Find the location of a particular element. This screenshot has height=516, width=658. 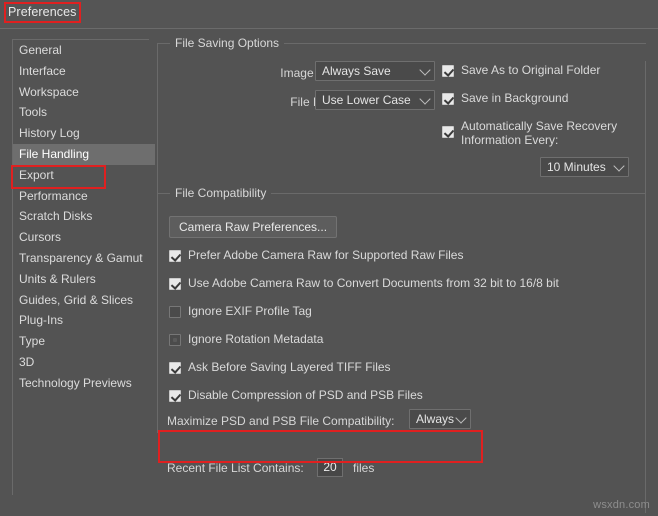

ignore-rotation-checkbox is located at coordinates (175, 340).